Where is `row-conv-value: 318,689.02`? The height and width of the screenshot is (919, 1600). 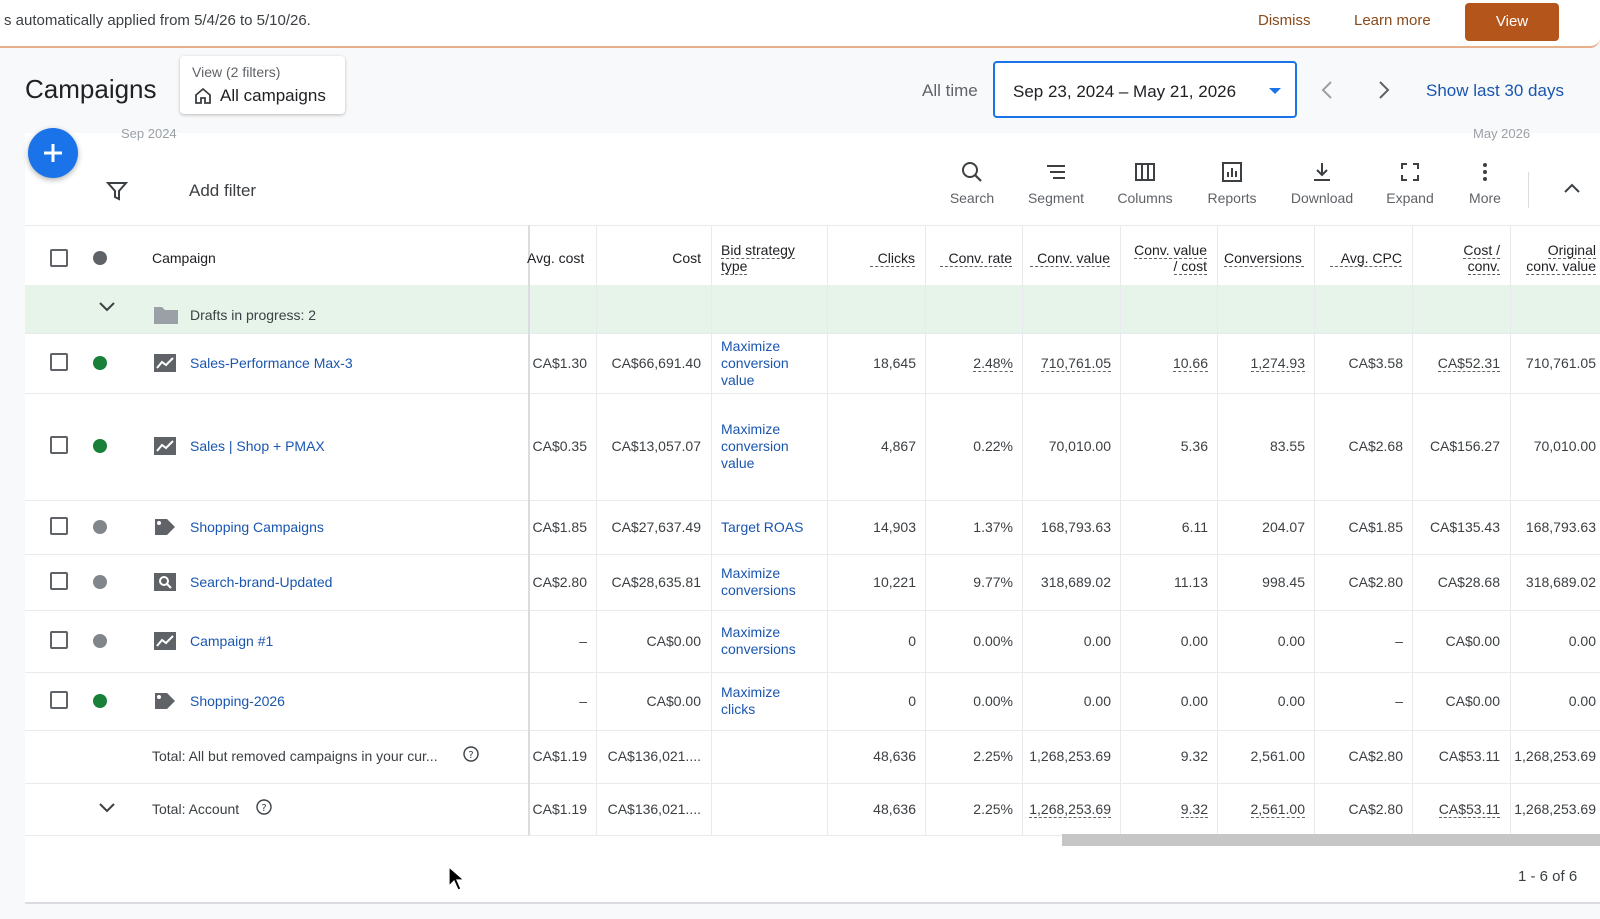
row-conv-value: 318,689.02 is located at coordinates (1075, 582).